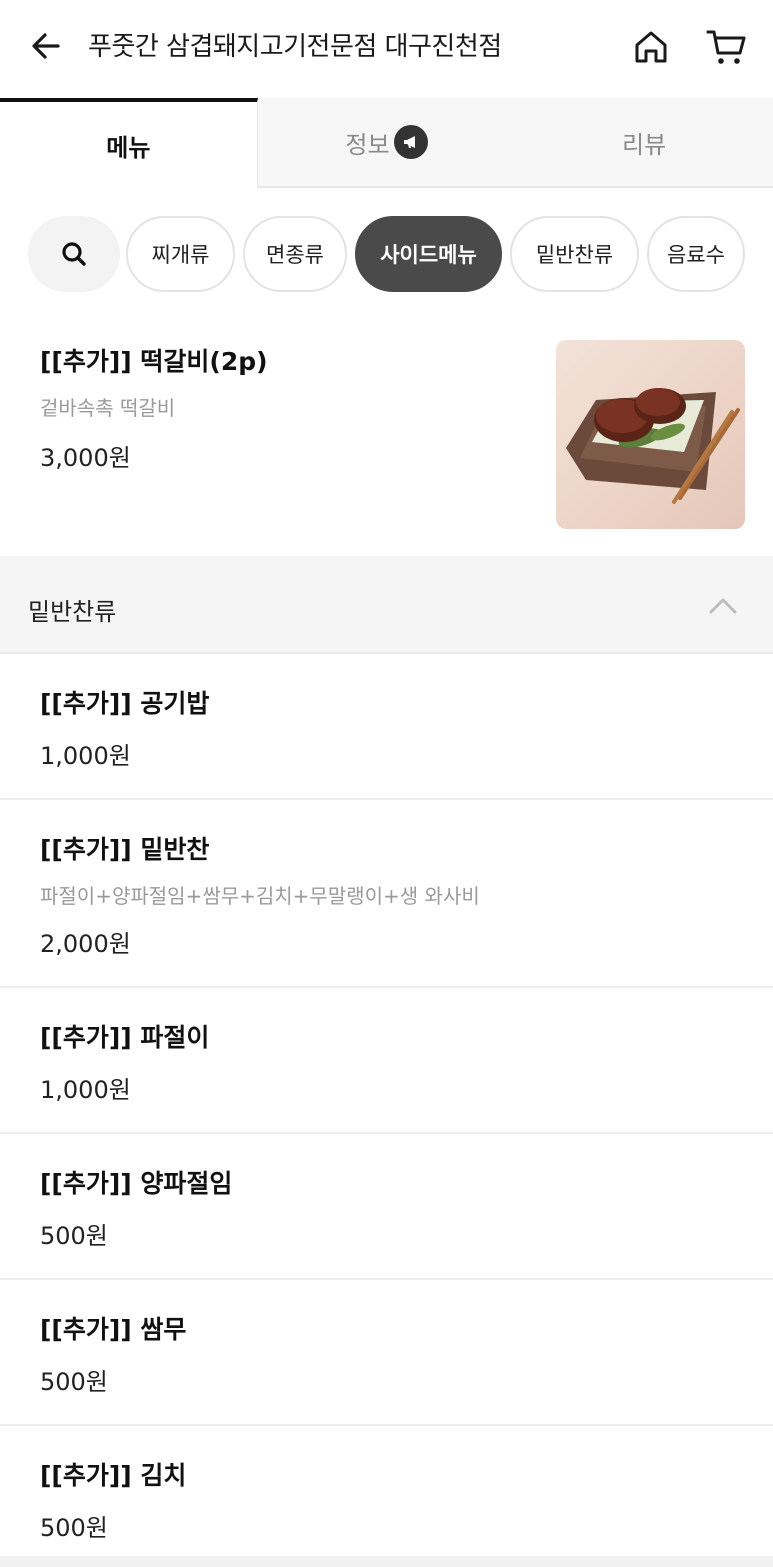  What do you see at coordinates (386, 1061) in the screenshot?
I see `list-item: [[추가]] 파절이 1,000원` at bounding box center [386, 1061].